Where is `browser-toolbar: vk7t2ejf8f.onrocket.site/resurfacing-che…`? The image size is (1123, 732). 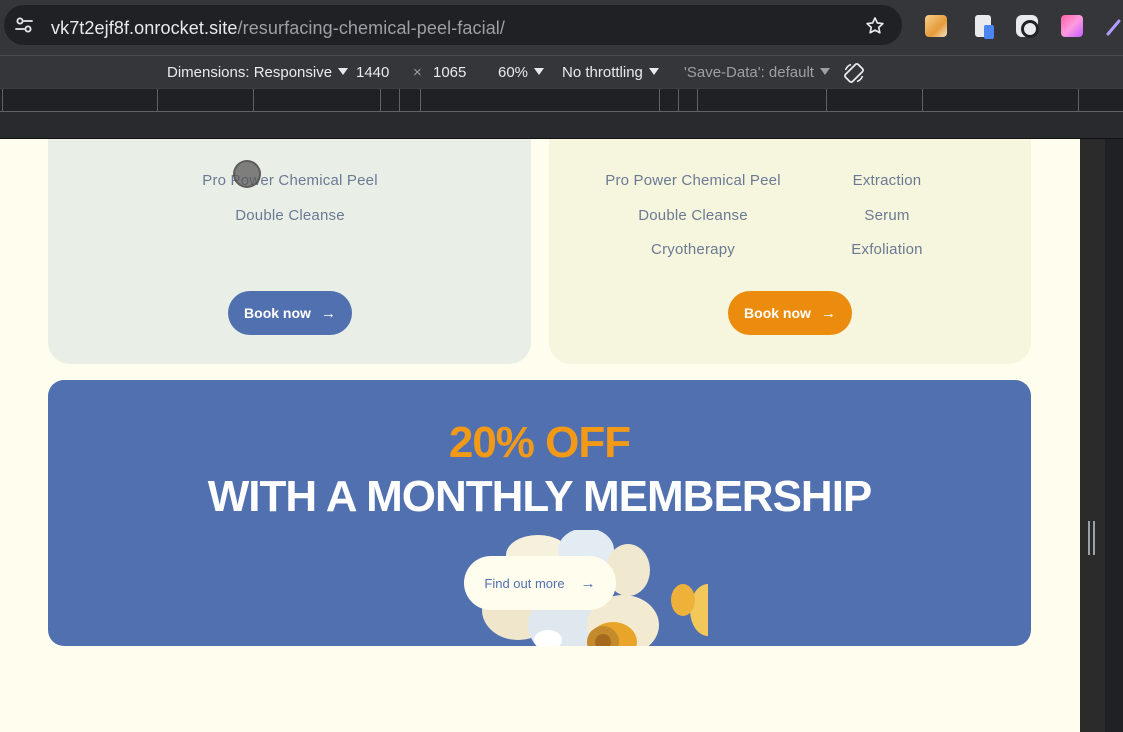 browser-toolbar: vk7t2ejf8f.onrocket.site/resurfacing-che… is located at coordinates (561, 27).